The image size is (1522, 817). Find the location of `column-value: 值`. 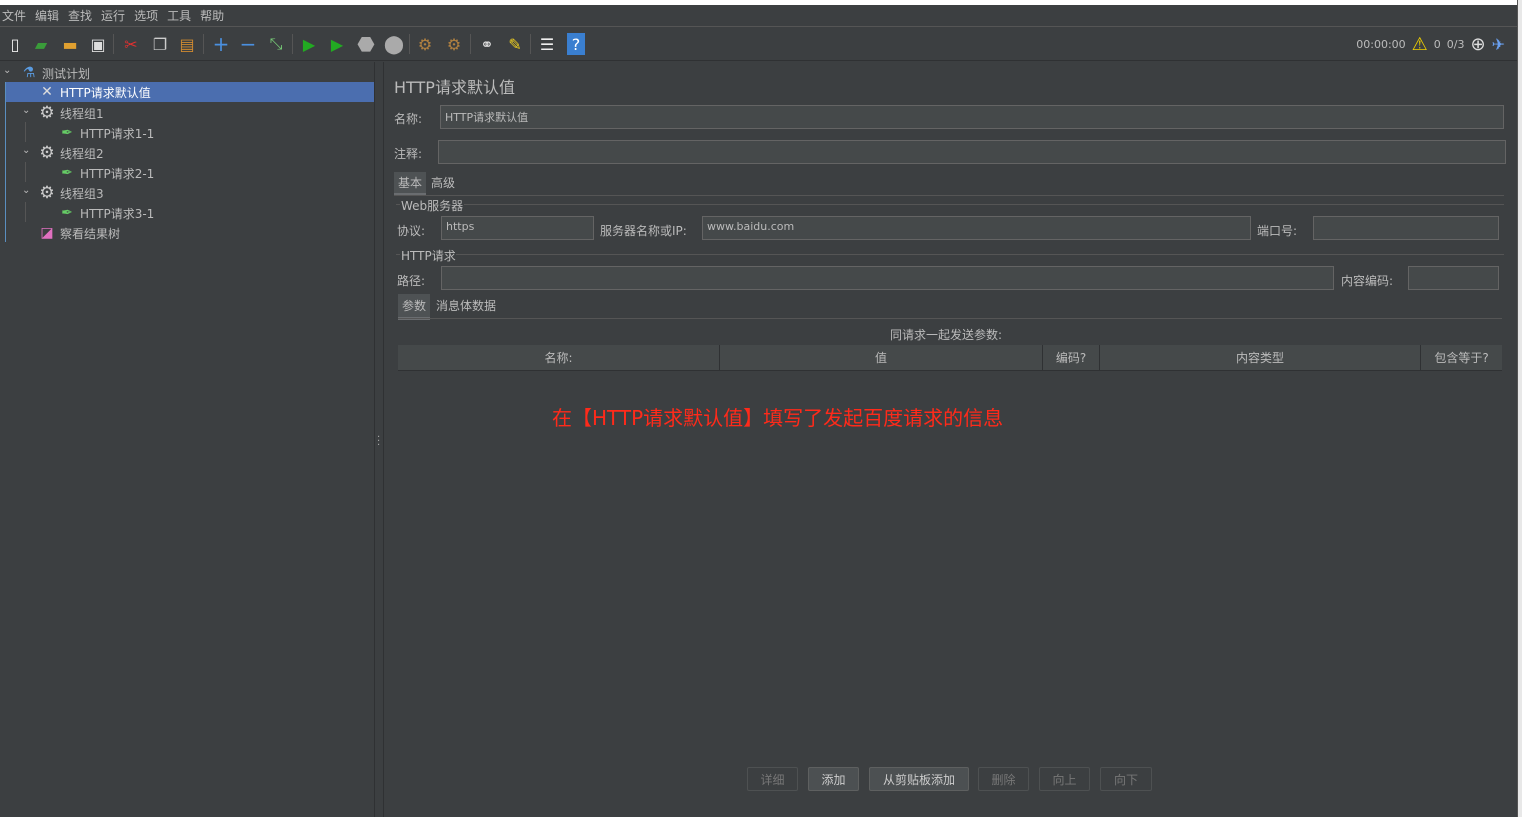

column-value: 值 is located at coordinates (881, 357).